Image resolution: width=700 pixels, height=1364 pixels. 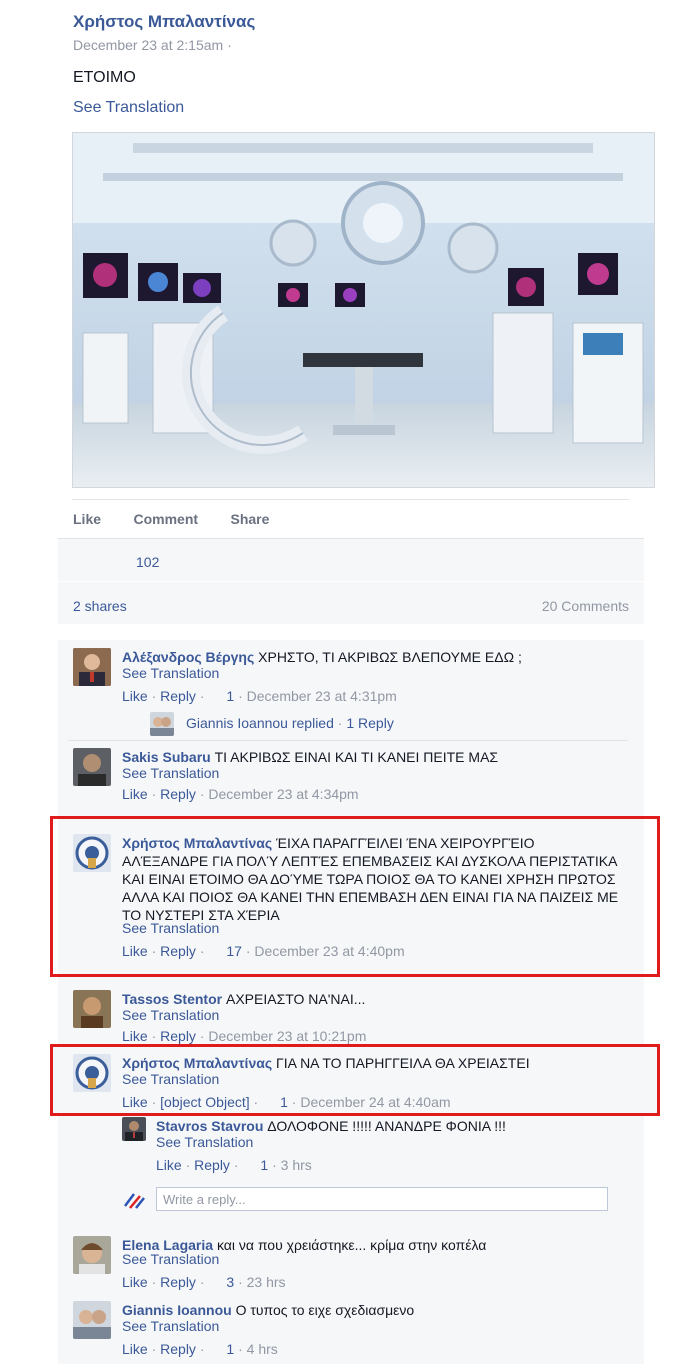 What do you see at coordinates (169, 1165) in the screenshot?
I see `reply-like: Like` at bounding box center [169, 1165].